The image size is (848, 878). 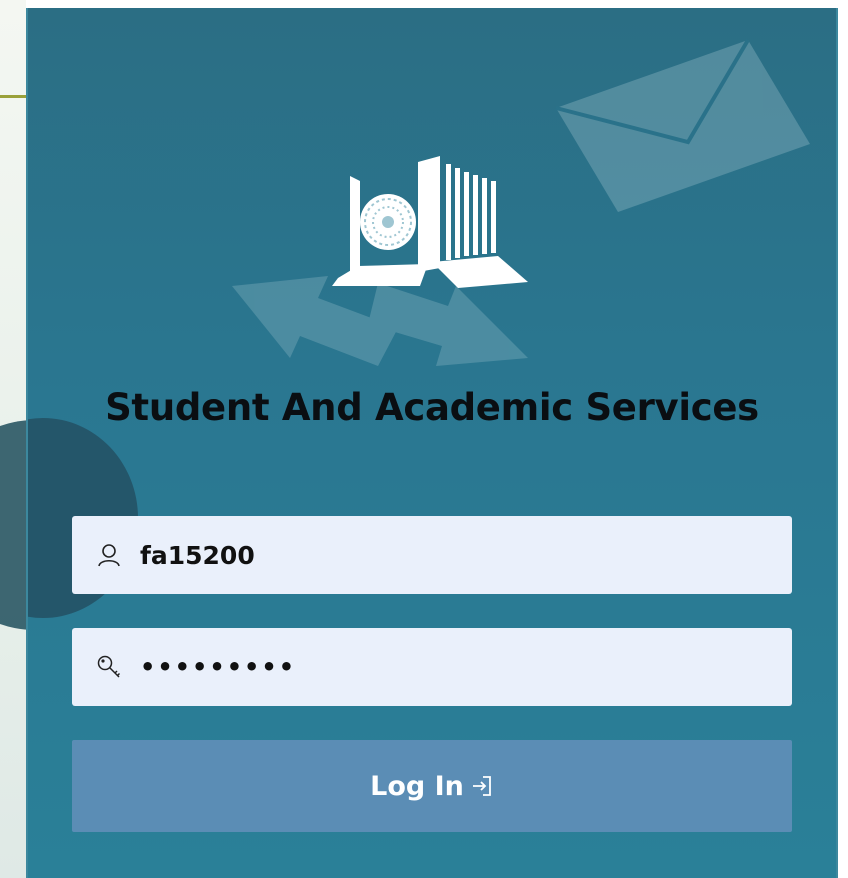 What do you see at coordinates (109, 666) in the screenshot?
I see `key-icon` at bounding box center [109, 666].